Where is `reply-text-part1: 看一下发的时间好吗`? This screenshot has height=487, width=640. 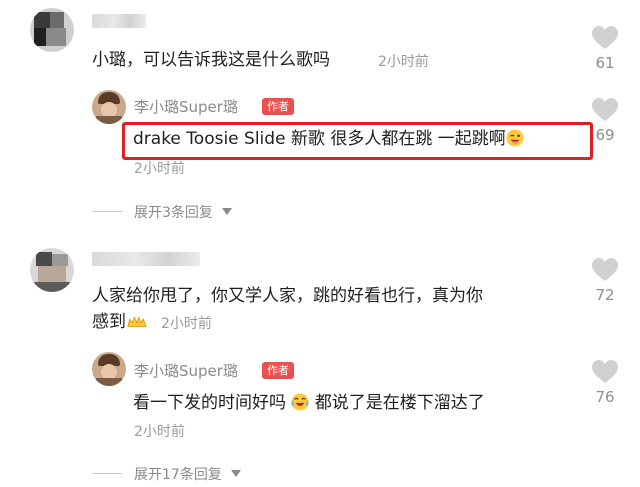
reply-text-part1: 看一下发的时间好吗 is located at coordinates (209, 403).